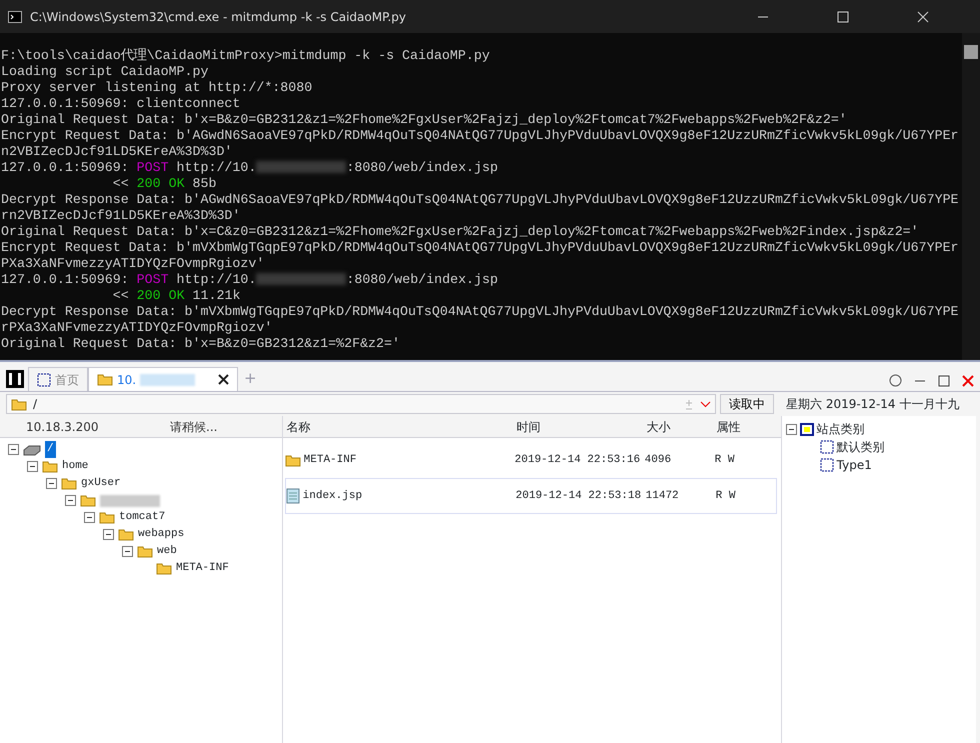  What do you see at coordinates (480, 320) in the screenshot?
I see `console-line: Decrypt Response Data: b'mVXbmWgTGqpE97qPkD/RDMW4qOuTsQ04NAtQG77UpgVLJhyPVduUbavLOVQX9g8eF12UzzURmZficVwkv5kL09gk/U67YPErPXa3XaNFvmezzyATIDYQzFOvmpRgiozv'` at bounding box center [480, 320].